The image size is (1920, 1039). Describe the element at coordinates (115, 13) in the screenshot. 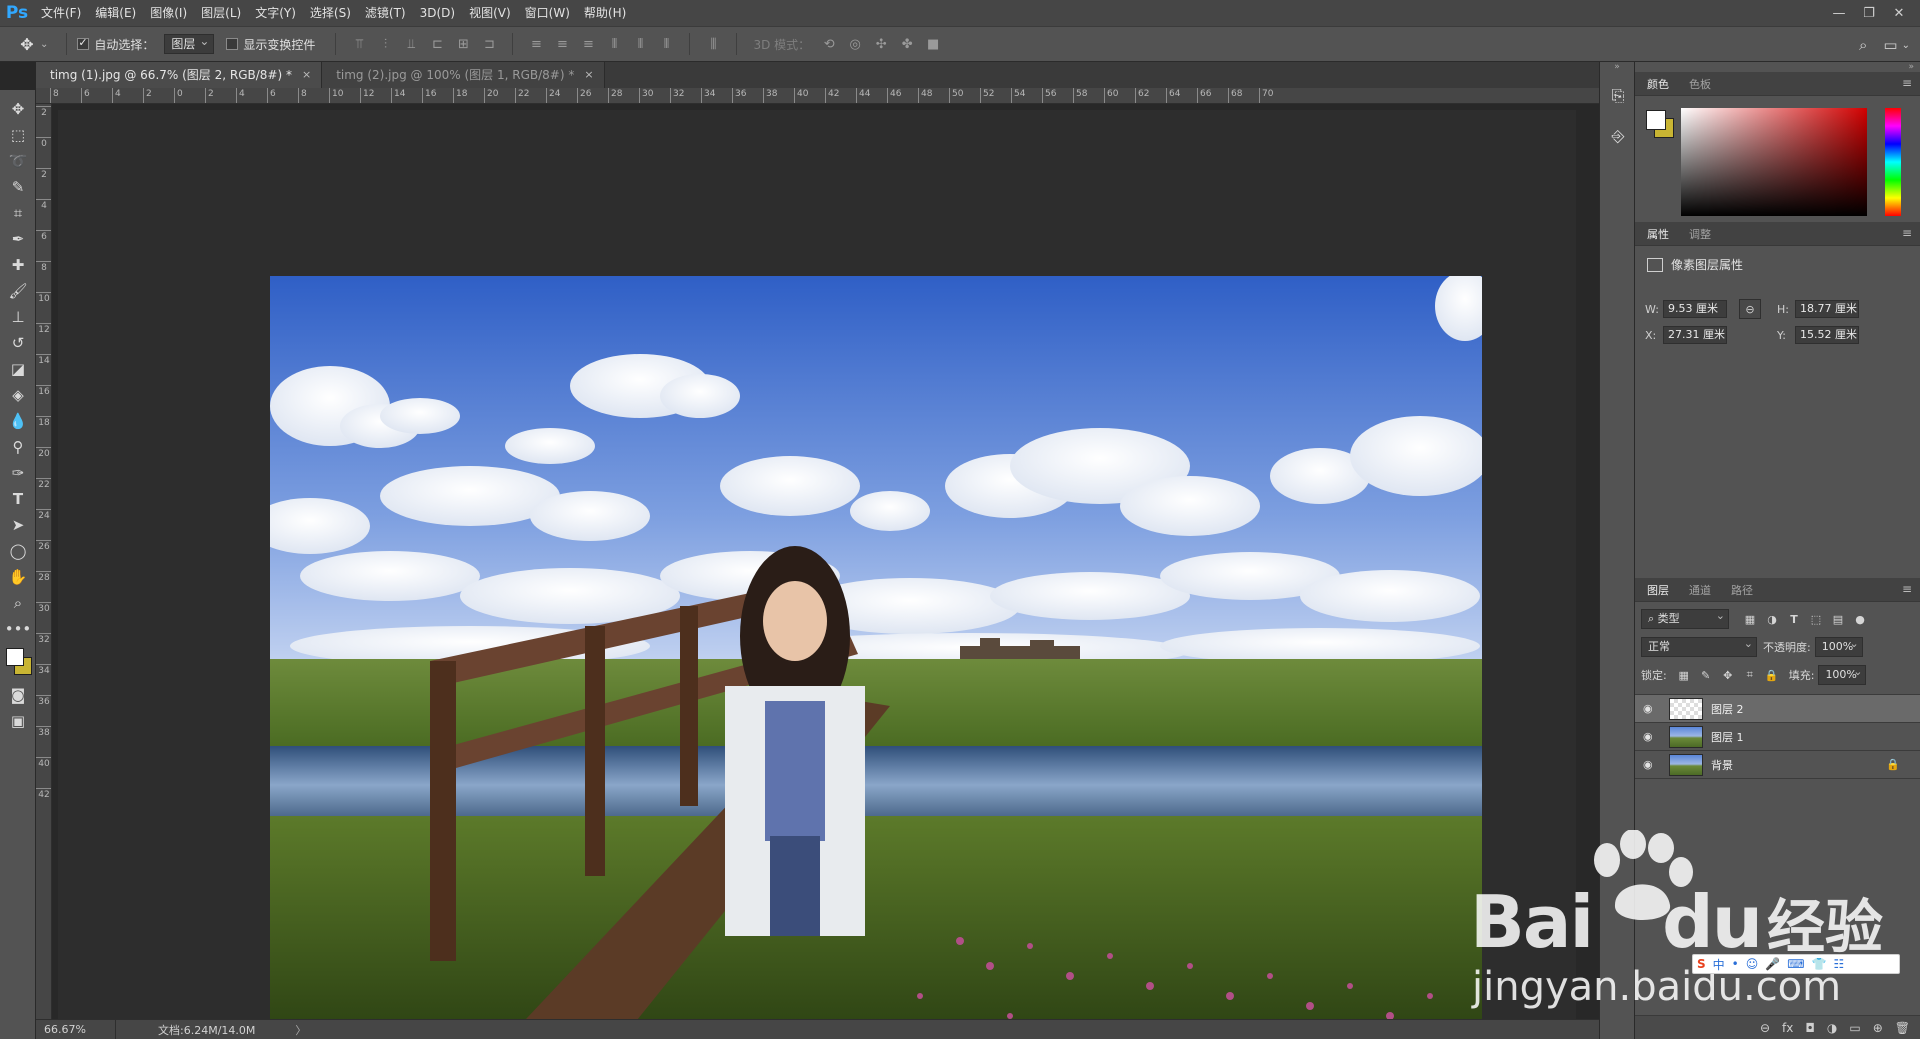

I see `menu-item: 编辑(E)` at that location.